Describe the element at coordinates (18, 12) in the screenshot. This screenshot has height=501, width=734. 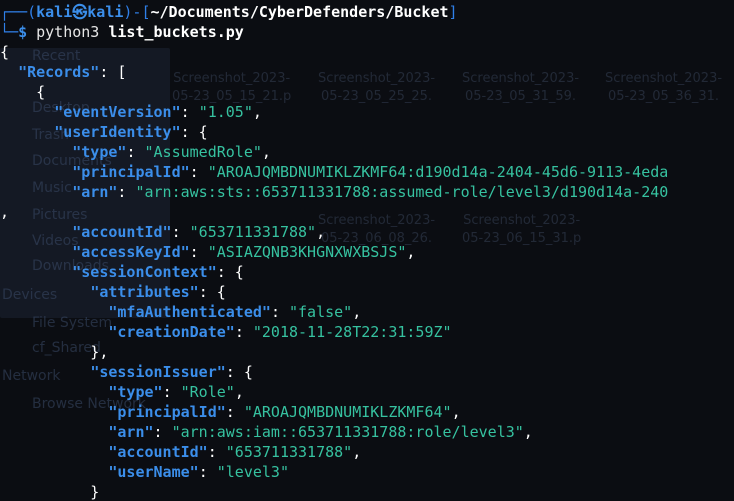
I see `prompt-prefix: ┌──(` at that location.